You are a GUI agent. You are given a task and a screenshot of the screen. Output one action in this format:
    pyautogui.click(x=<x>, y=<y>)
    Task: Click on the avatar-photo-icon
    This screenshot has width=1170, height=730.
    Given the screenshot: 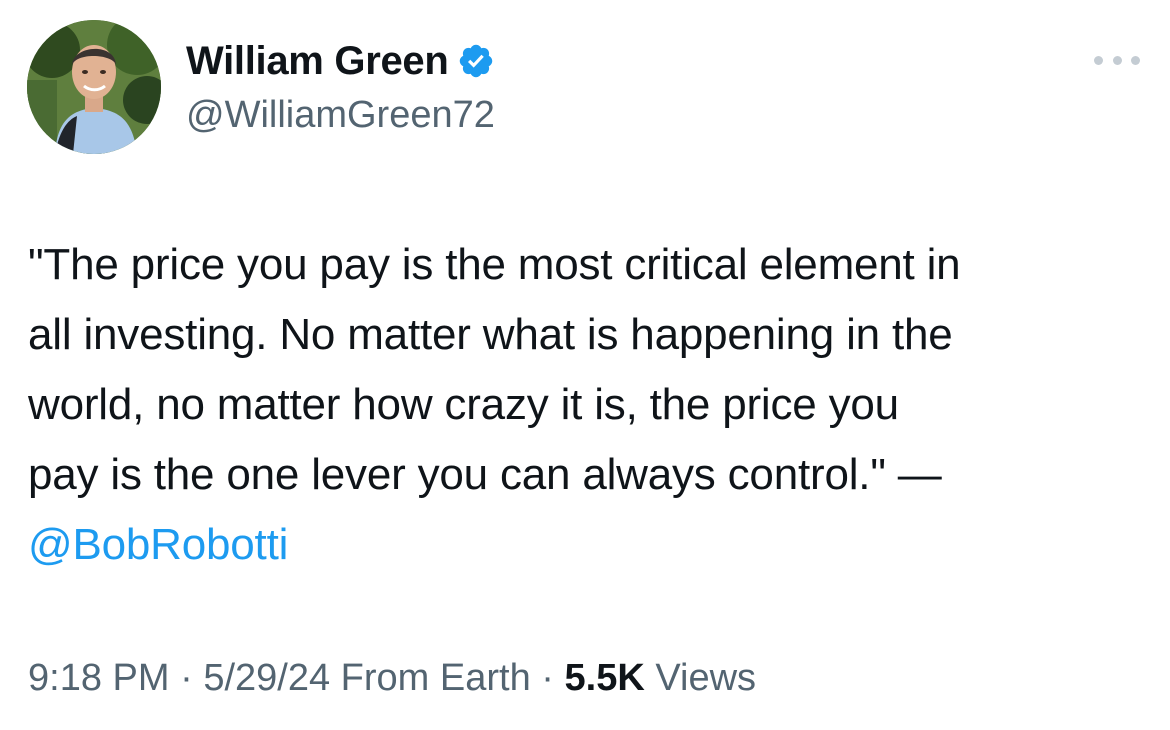 What is the action you would take?
    pyautogui.click(x=94, y=87)
    